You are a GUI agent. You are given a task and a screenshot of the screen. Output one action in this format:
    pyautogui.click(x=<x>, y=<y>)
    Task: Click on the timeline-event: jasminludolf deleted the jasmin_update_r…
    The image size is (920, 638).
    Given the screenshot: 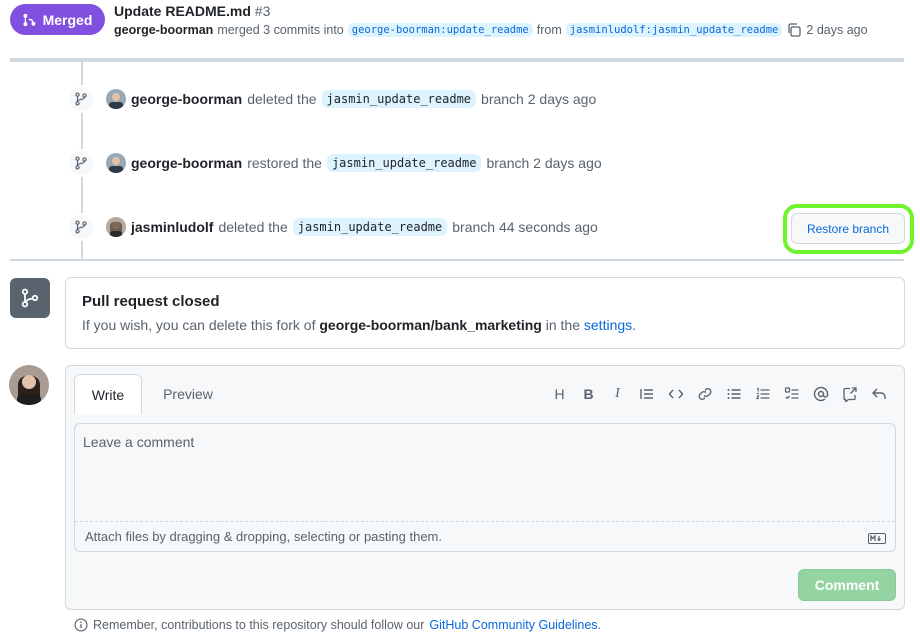 What is the action you would take?
    pyautogui.click(x=352, y=227)
    